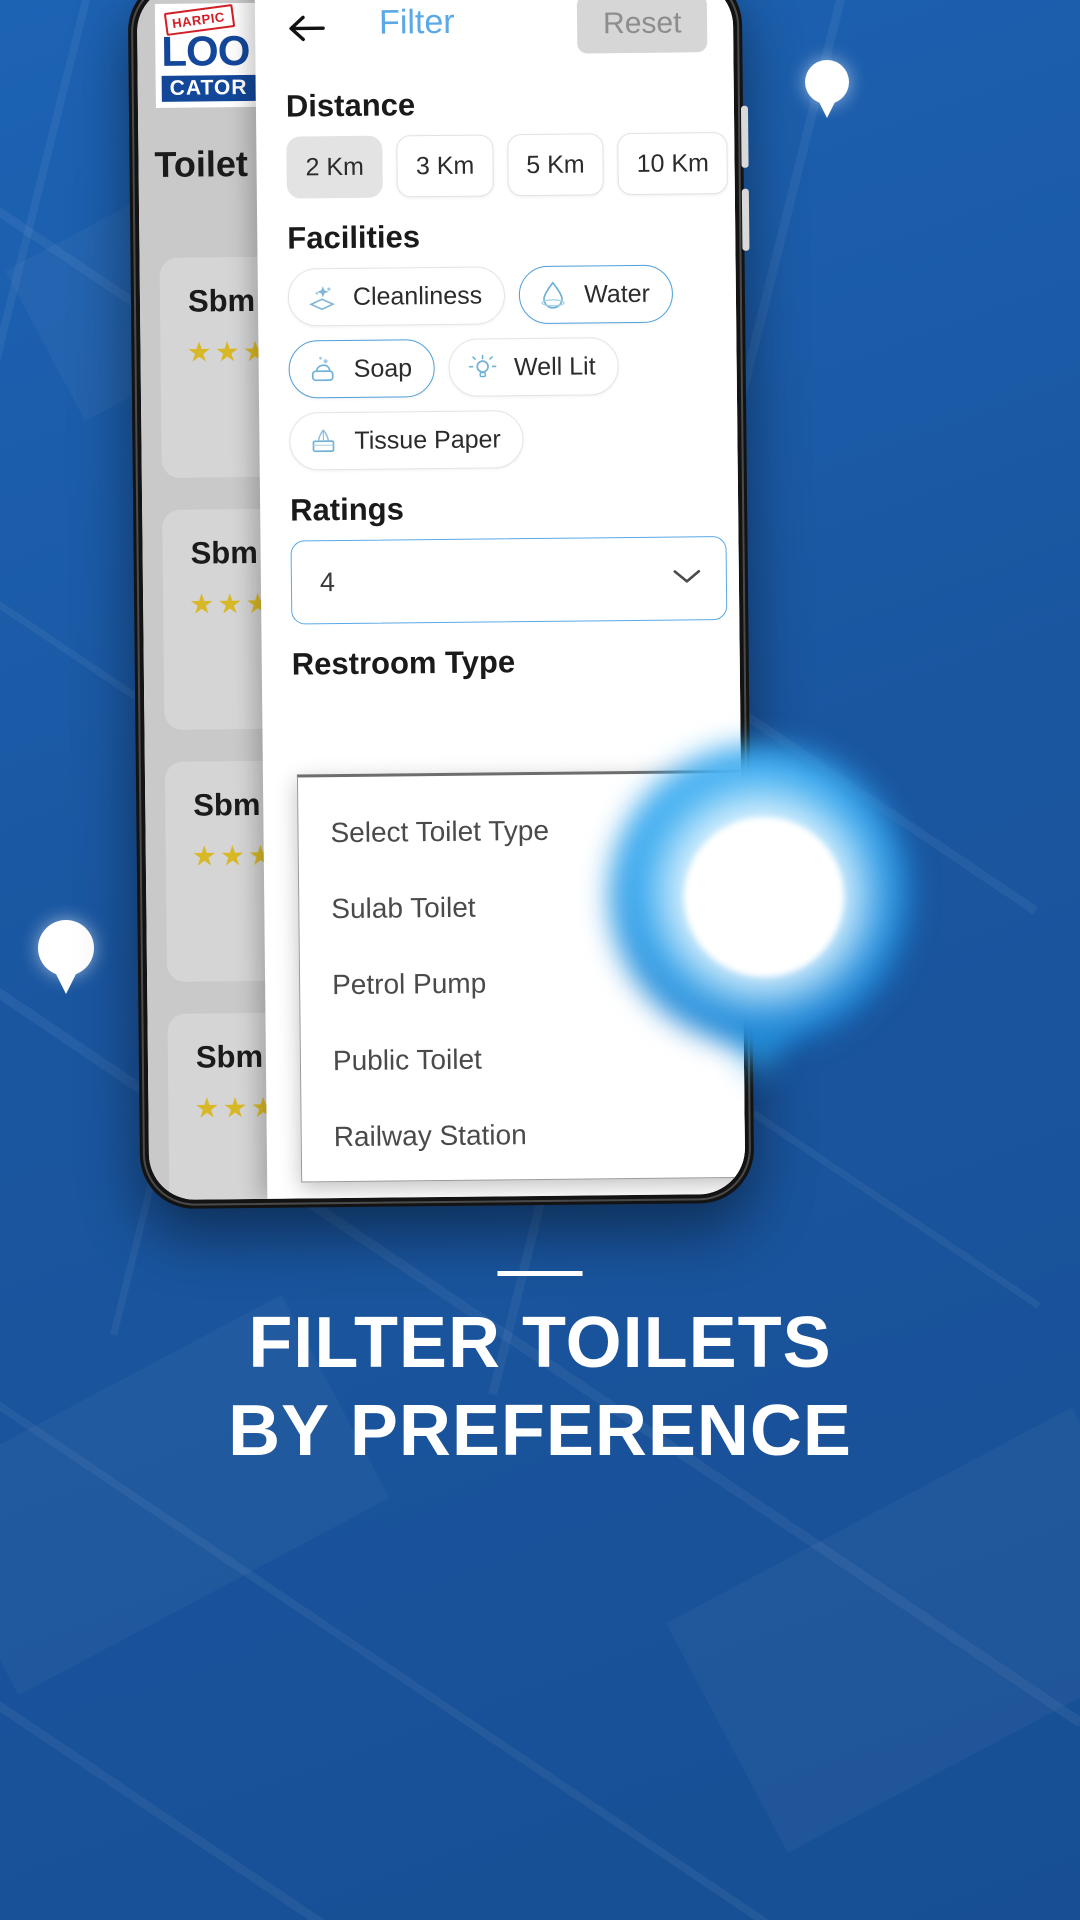  What do you see at coordinates (322, 297) in the screenshot?
I see `sparkle-clean-icon` at bounding box center [322, 297].